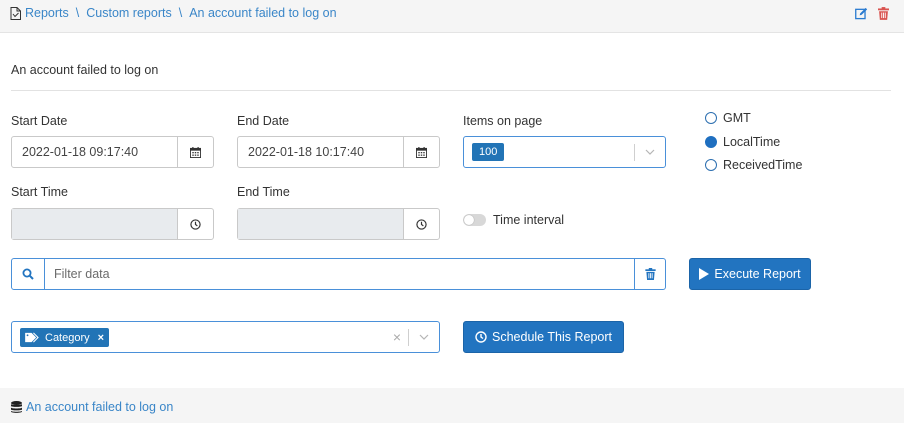 Image resolution: width=904 pixels, height=423 pixels. I want to click on category-chip-label: Category, so click(67, 337).